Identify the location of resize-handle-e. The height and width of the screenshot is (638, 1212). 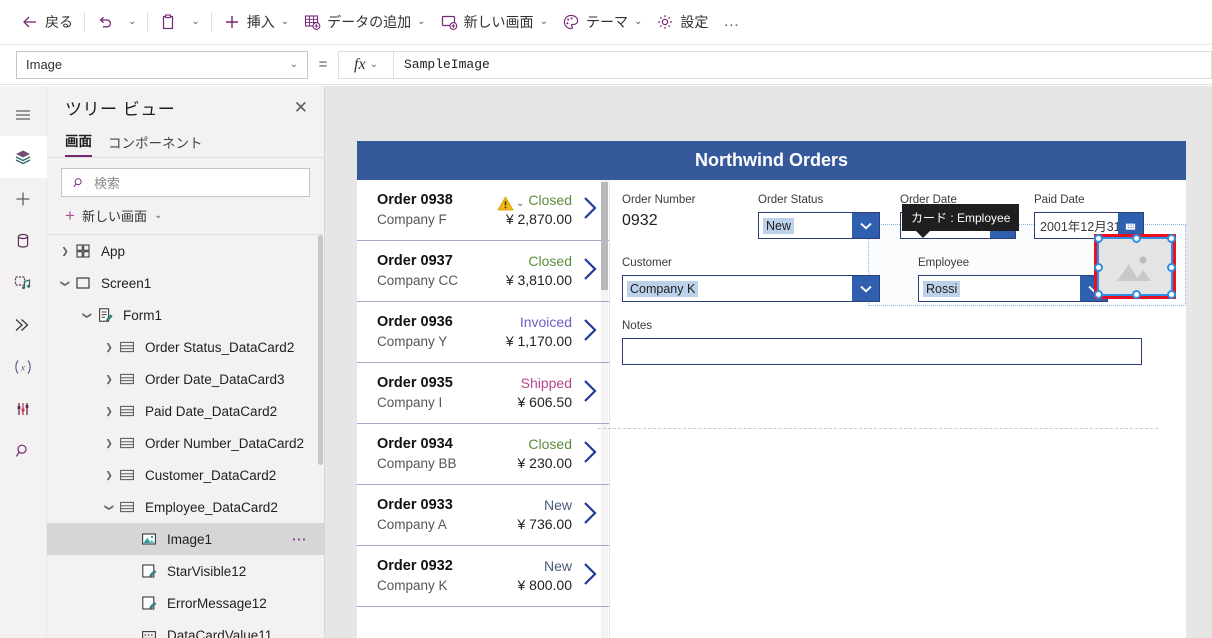
(1171, 267).